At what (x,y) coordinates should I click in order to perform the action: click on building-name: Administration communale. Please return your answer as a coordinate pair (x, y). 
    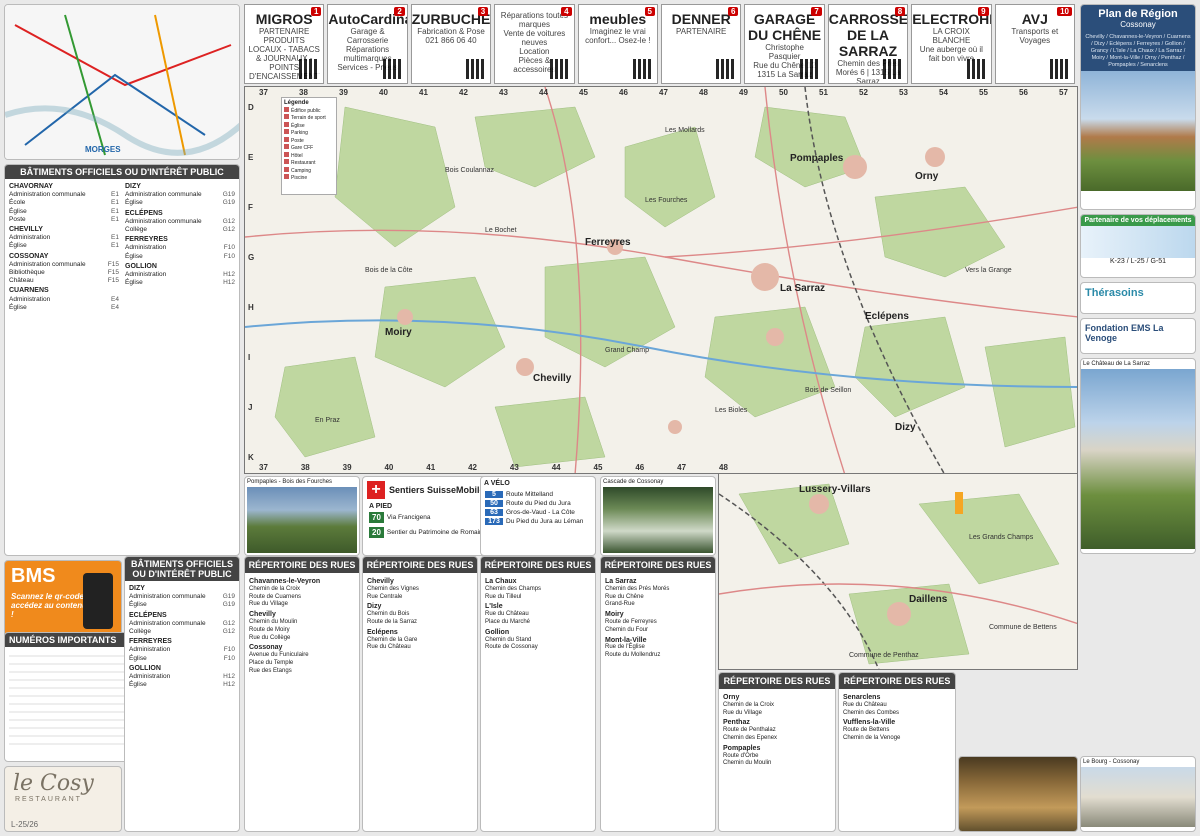
    Looking at the image, I should click on (163, 221).